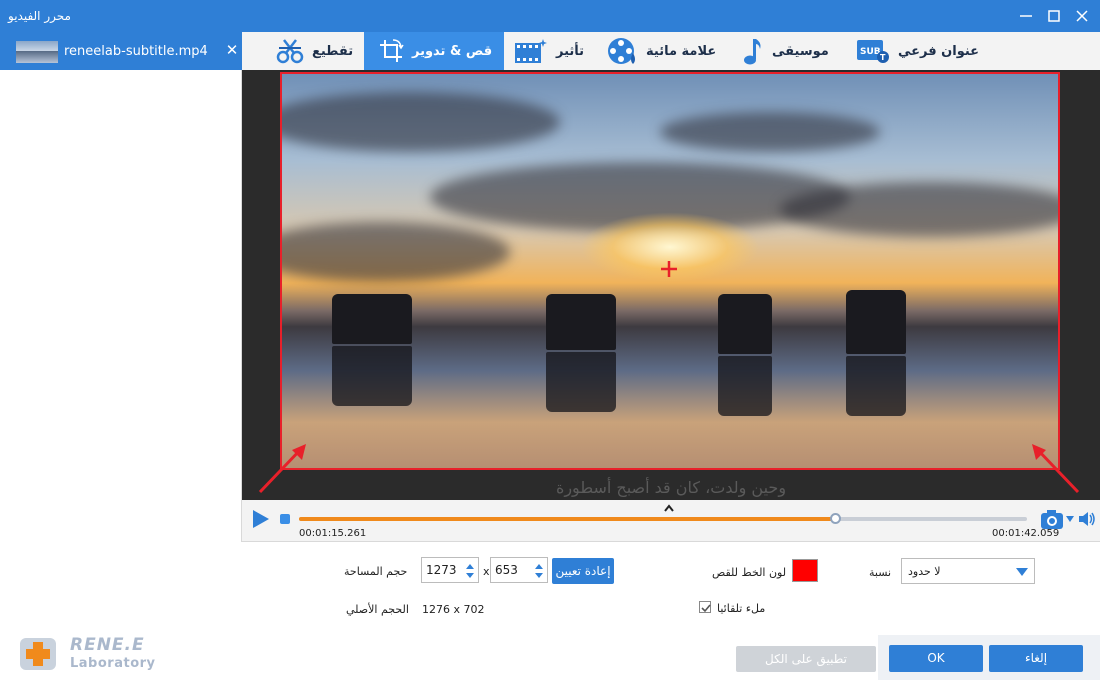 This screenshot has height=680, width=1100. I want to click on tab-watermark-label: علامة مائية, so click(681, 51).